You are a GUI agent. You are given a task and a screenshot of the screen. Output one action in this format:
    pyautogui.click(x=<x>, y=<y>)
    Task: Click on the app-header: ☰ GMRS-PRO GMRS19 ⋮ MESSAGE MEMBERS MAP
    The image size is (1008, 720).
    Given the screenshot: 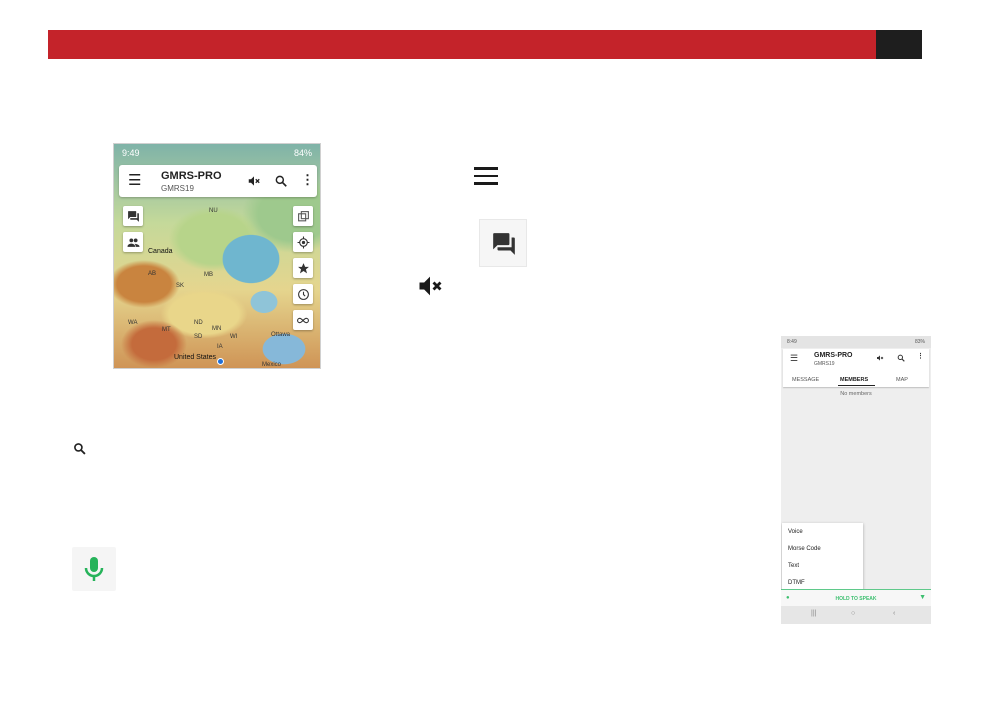 What is the action you would take?
    pyautogui.click(x=856, y=368)
    